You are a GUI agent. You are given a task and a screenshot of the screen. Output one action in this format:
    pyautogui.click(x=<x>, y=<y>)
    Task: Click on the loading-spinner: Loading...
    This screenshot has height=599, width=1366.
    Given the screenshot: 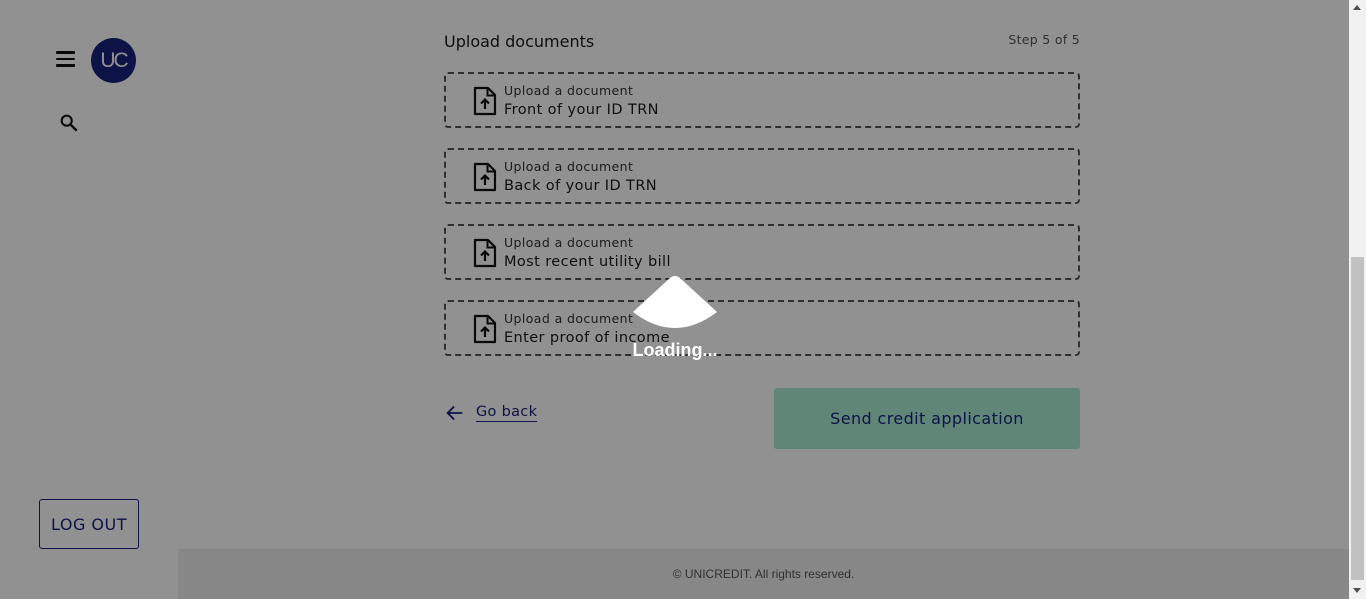 What is the action you would take?
    pyautogui.click(x=675, y=319)
    